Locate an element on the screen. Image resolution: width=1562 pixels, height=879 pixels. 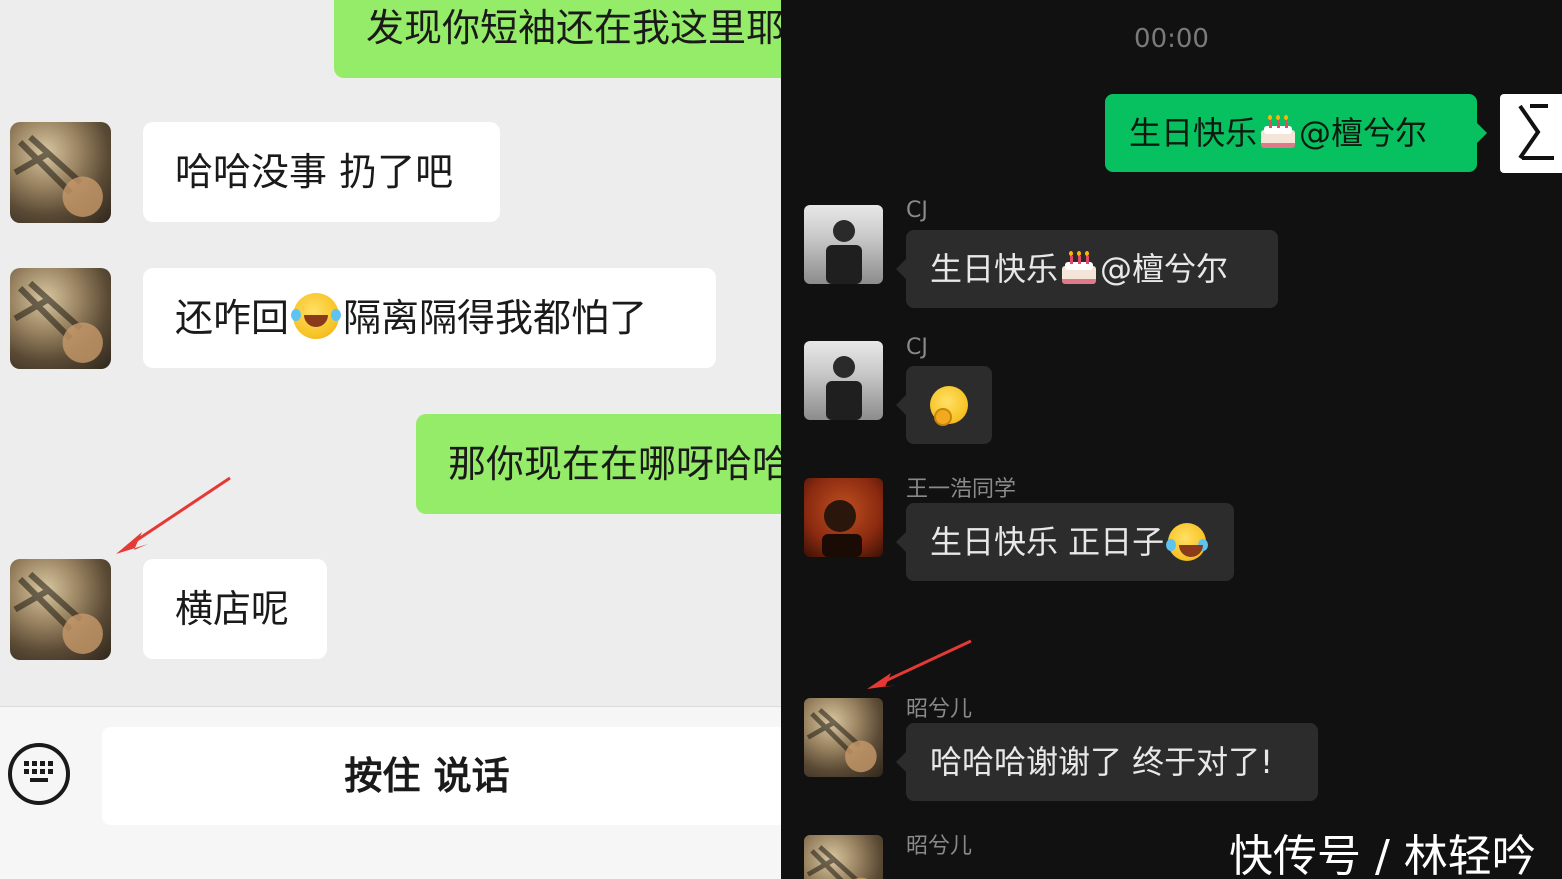
incoming-message-bubble is located at coordinates (944, 405).